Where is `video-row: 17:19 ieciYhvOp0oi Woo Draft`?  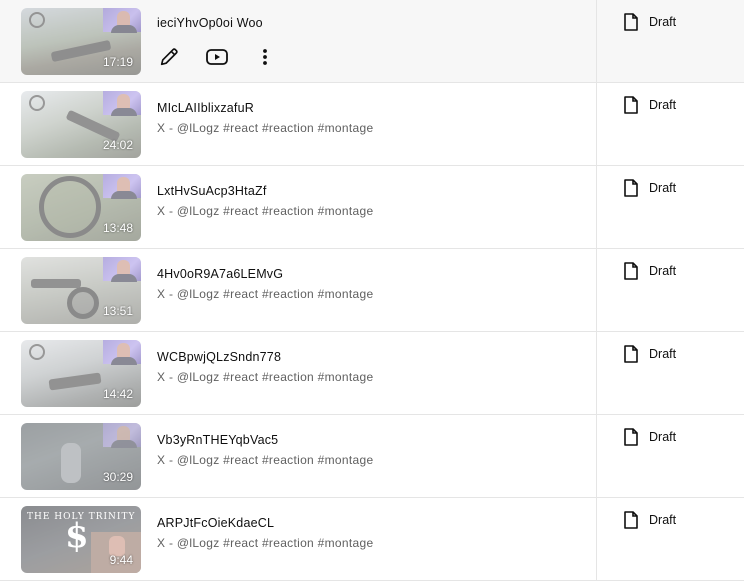 video-row: 17:19 ieciYhvOp0oi Woo Draft is located at coordinates (372, 41).